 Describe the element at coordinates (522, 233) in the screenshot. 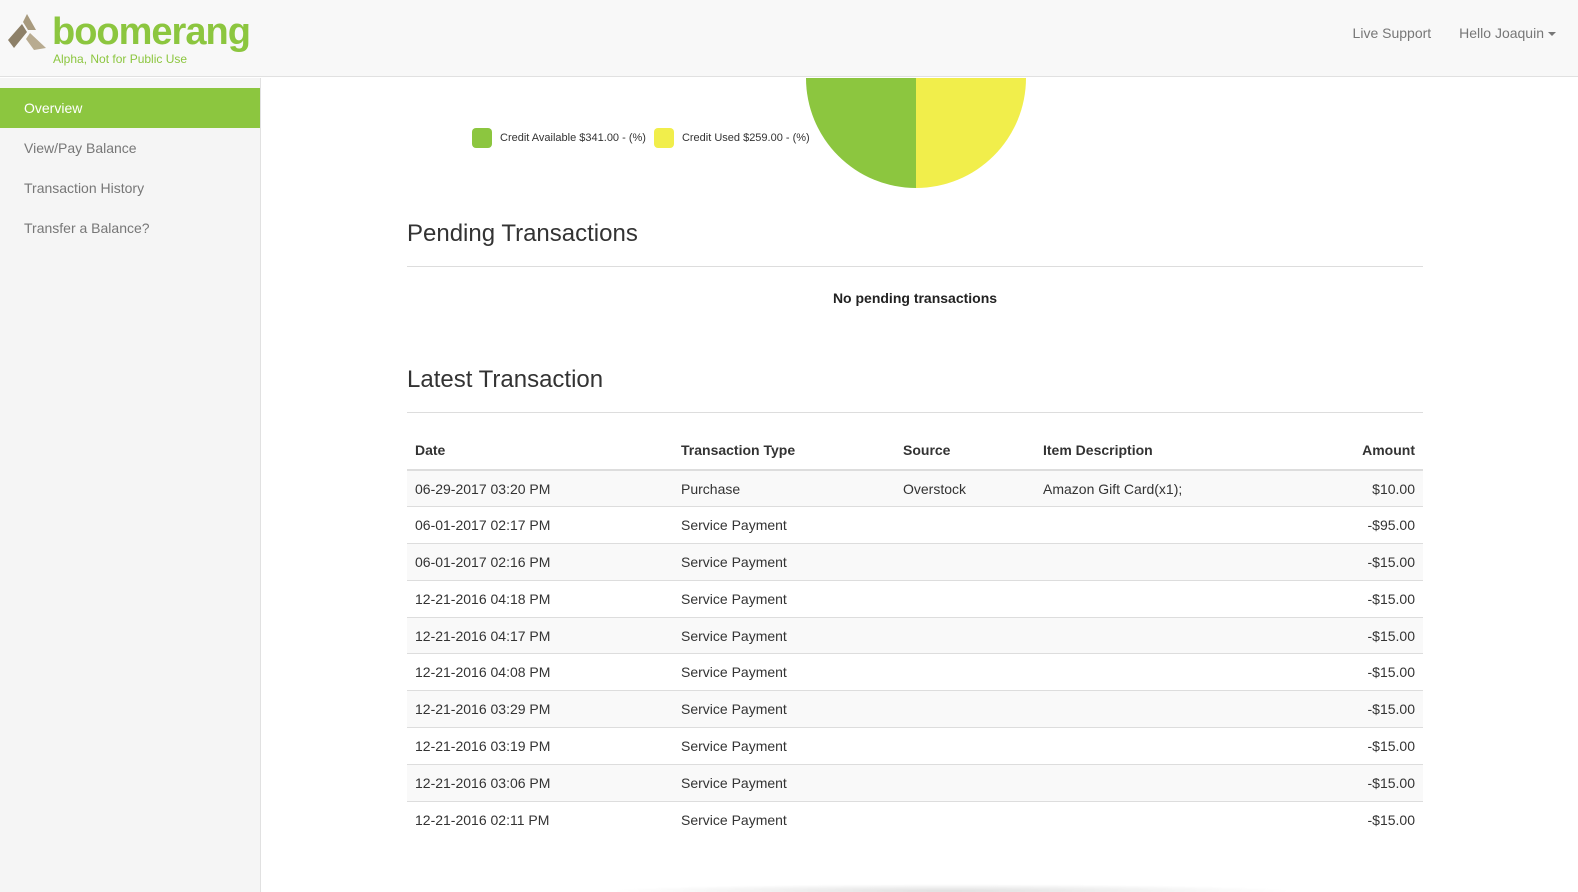

I see `pending-transactions-title: Pending Transactions` at that location.